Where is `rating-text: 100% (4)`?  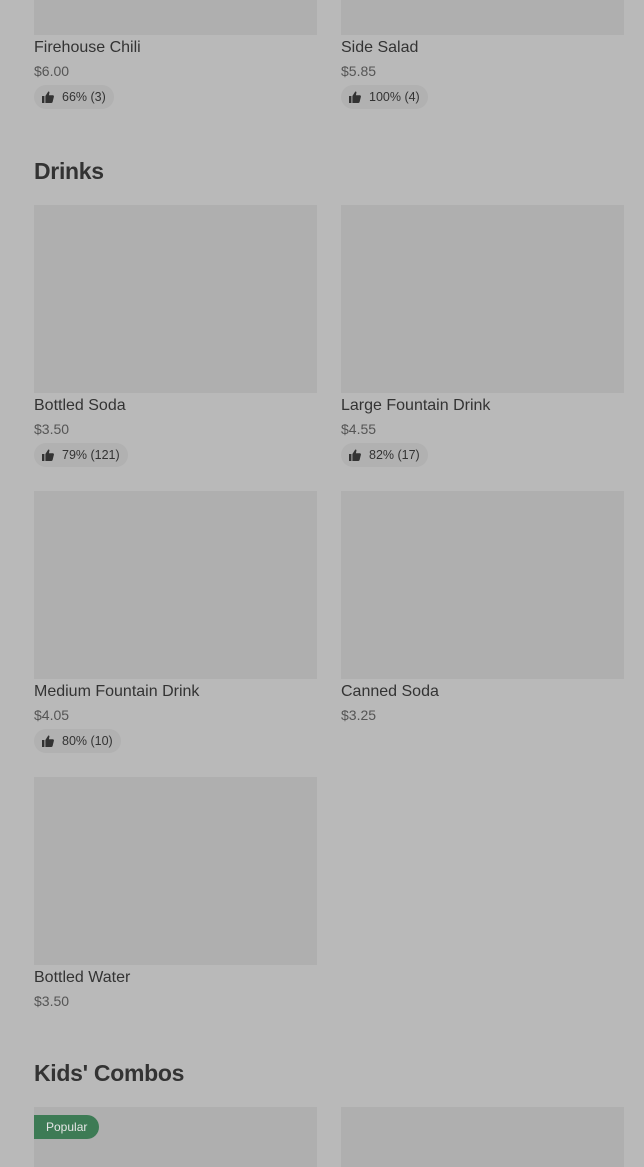 rating-text: 100% (4) is located at coordinates (394, 97).